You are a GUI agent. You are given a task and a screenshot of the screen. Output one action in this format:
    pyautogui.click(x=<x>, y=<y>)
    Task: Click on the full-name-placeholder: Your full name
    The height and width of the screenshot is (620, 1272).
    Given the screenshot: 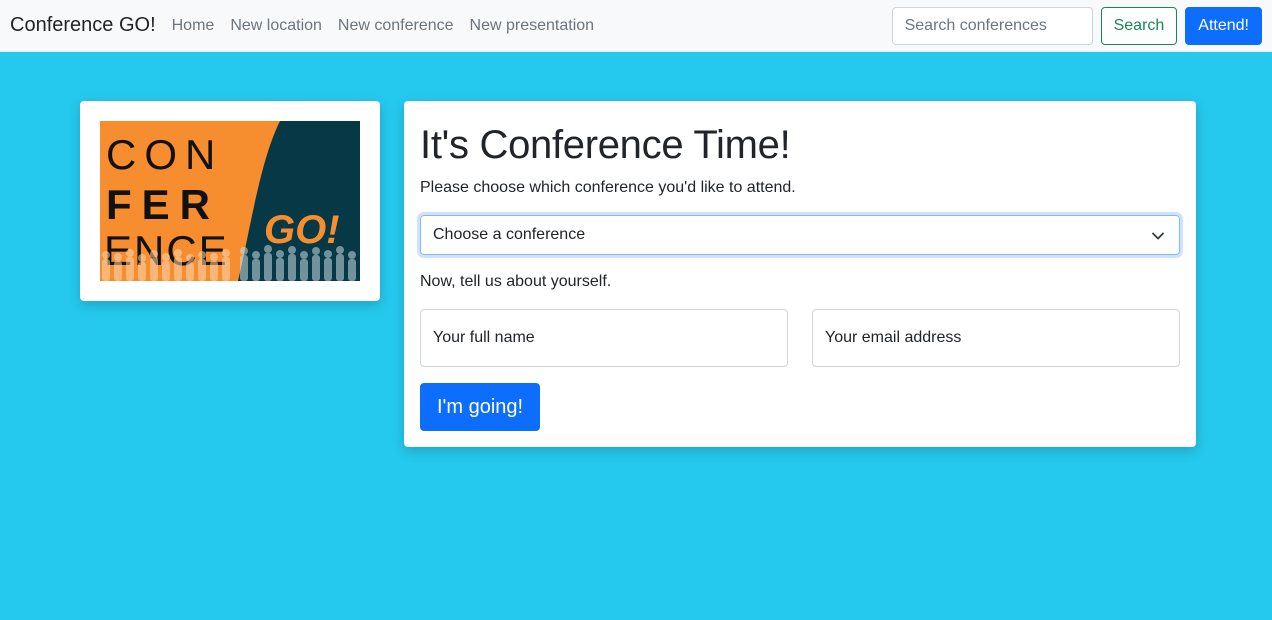 What is the action you would take?
    pyautogui.click(x=484, y=337)
    